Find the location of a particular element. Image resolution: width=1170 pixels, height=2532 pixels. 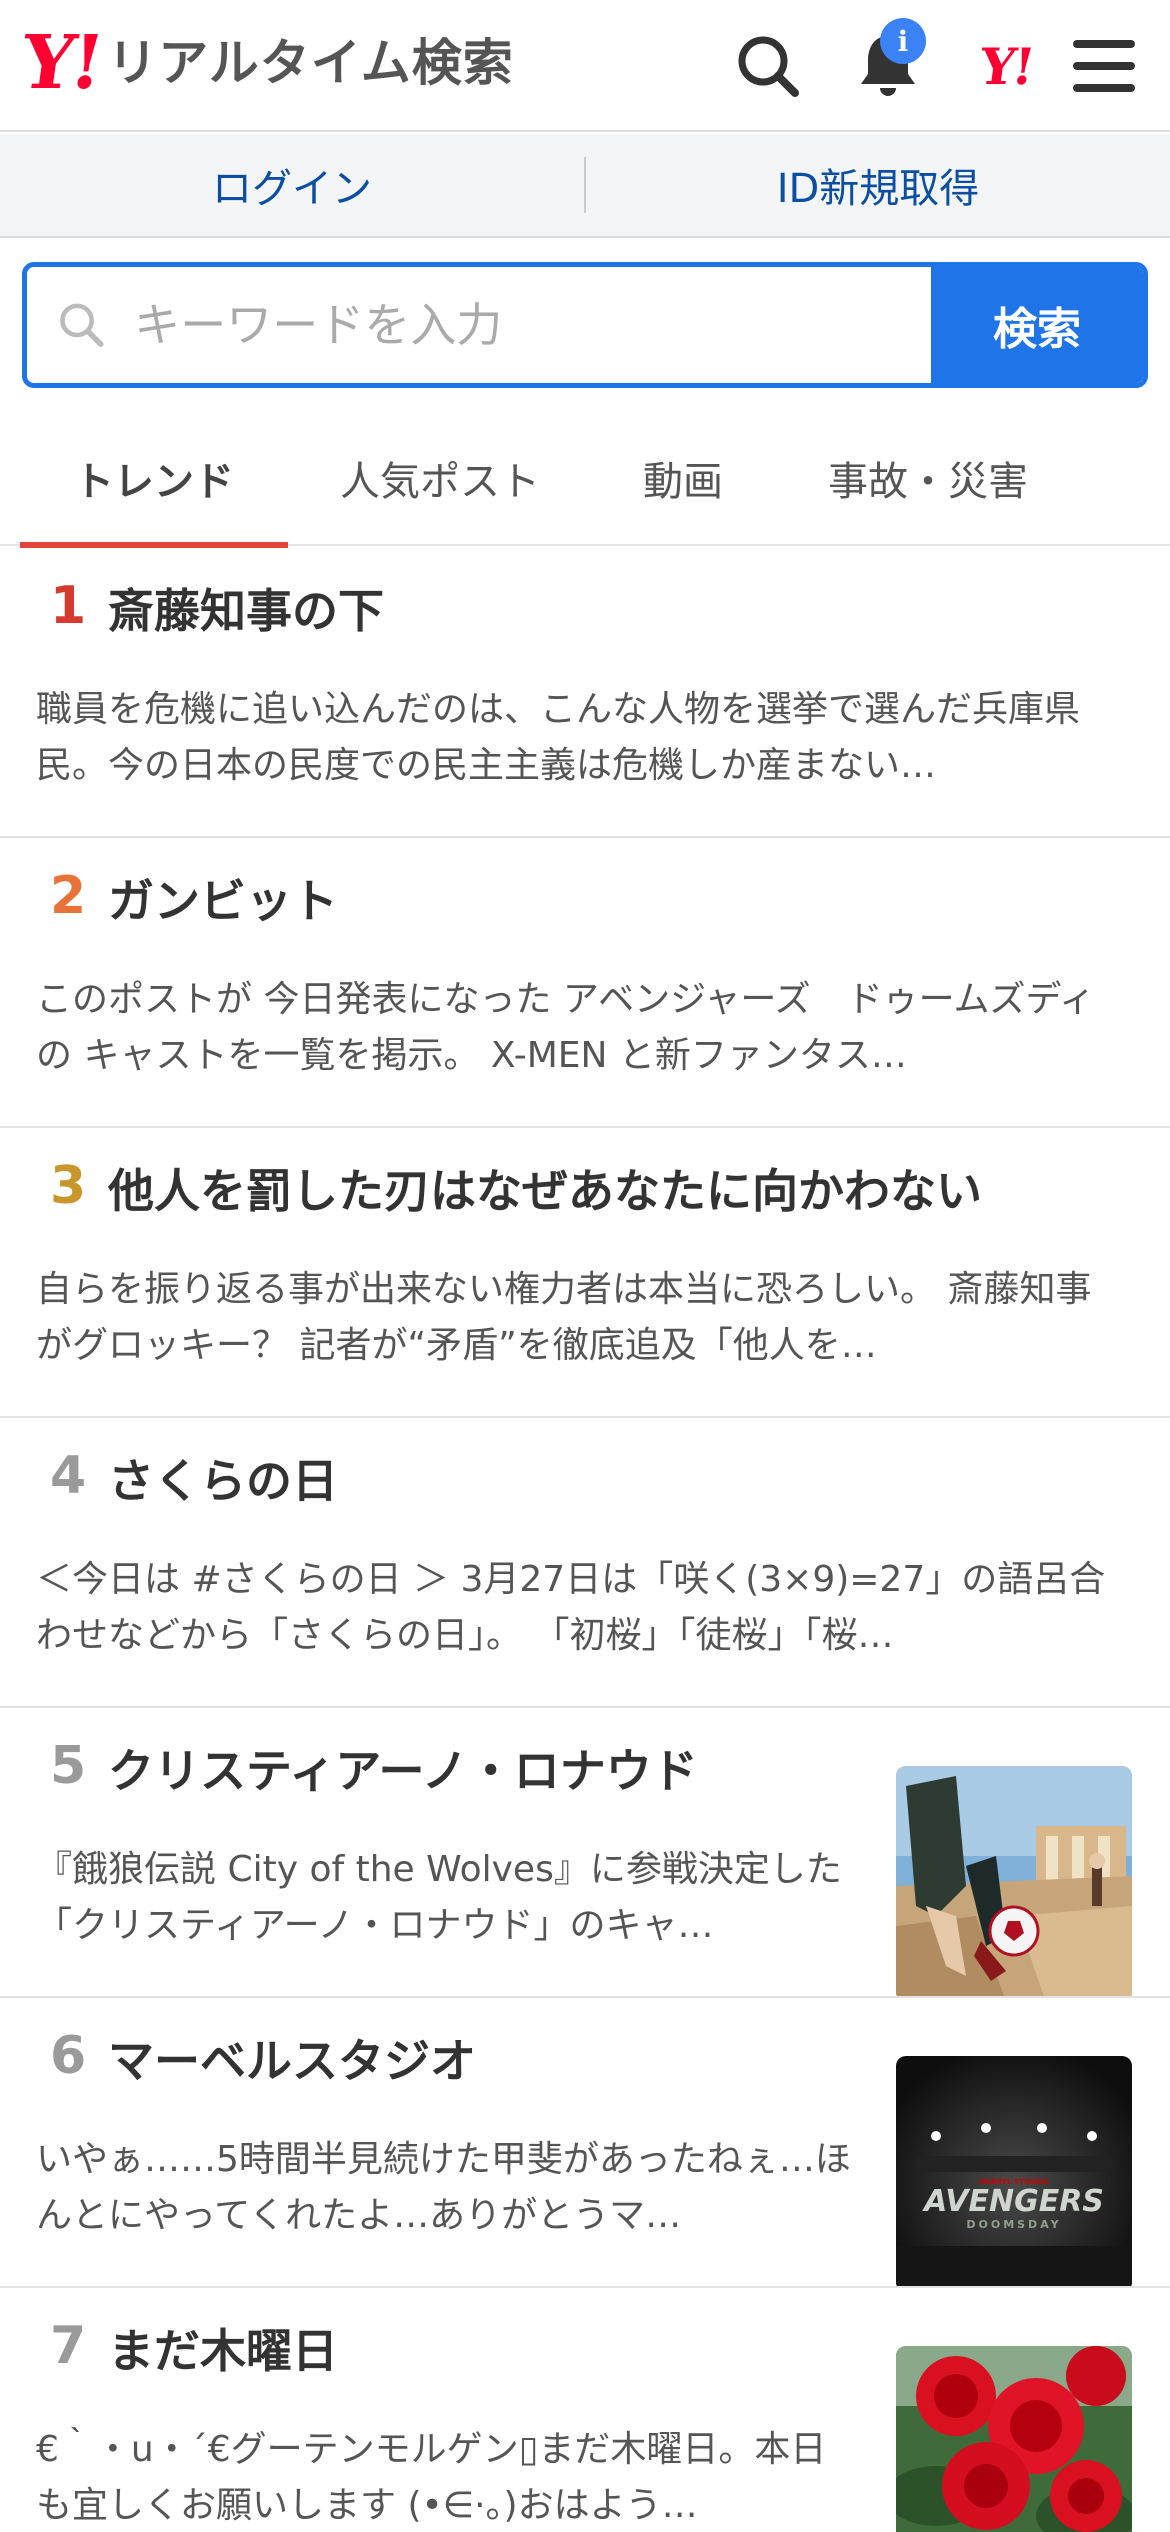

search-bar: 検索 is located at coordinates (585, 325).